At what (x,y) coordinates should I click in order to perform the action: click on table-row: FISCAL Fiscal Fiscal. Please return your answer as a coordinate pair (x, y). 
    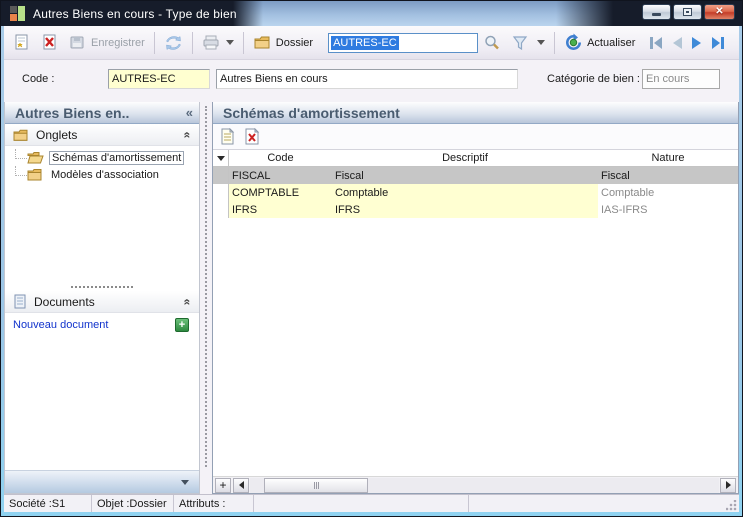
    Looking at the image, I should click on (475, 175).